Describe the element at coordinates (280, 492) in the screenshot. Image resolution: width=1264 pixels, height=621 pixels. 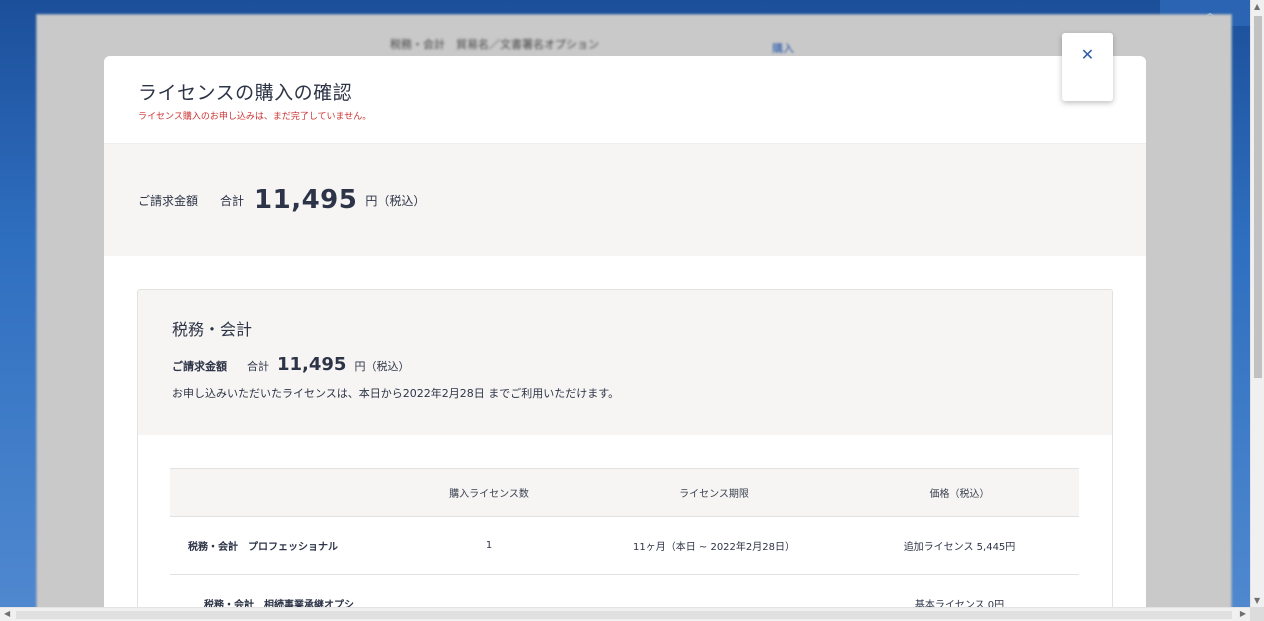
I see `column-header-product` at that location.